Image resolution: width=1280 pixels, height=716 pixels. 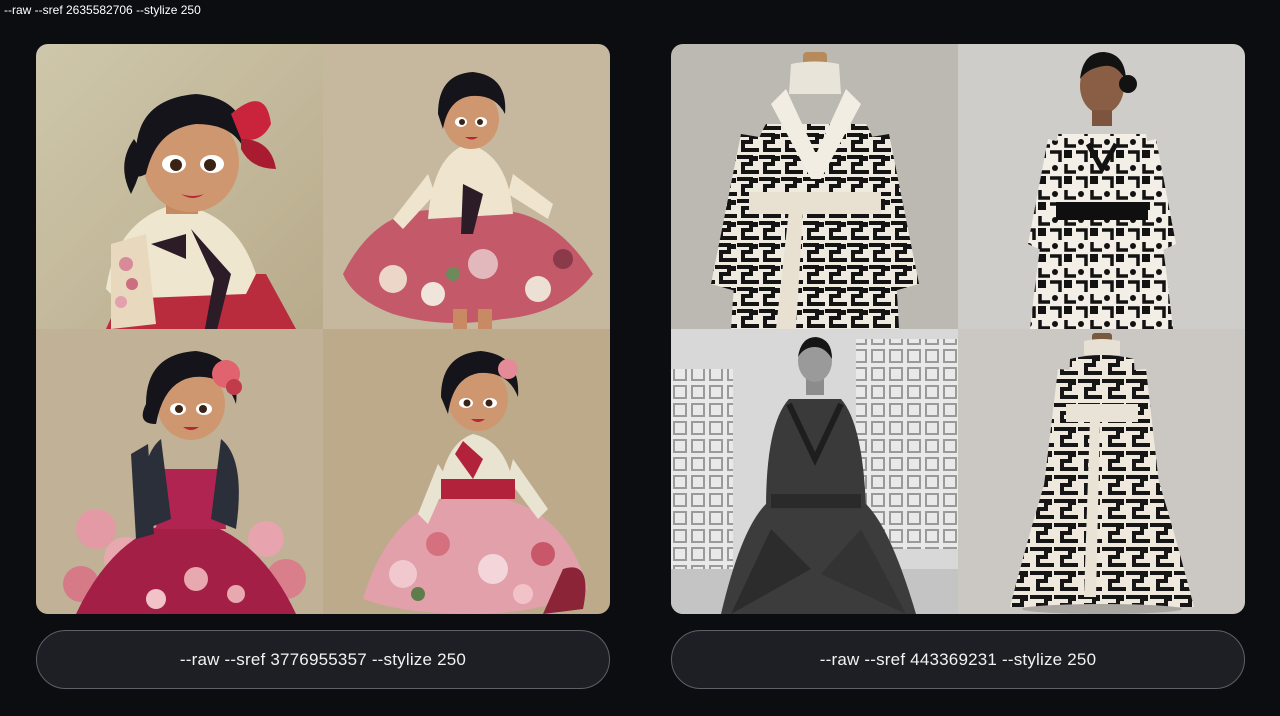 I want to click on mannequin-geometric-hanbok-image, so click(x=814, y=186).